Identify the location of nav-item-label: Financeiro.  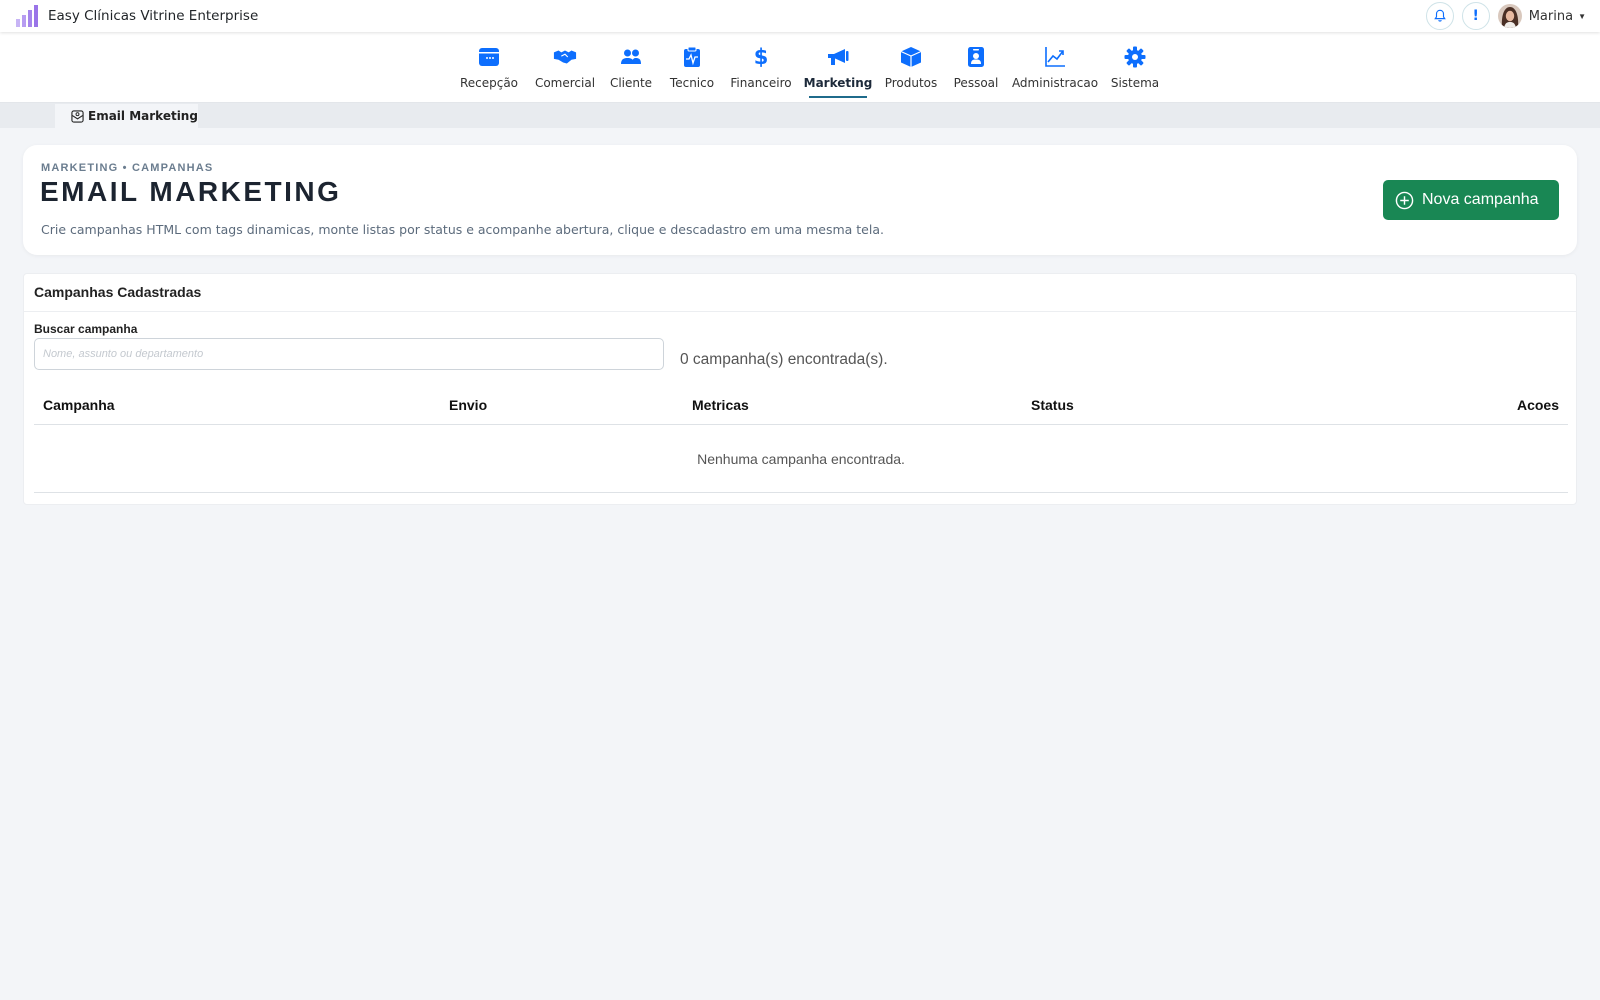
(761, 83).